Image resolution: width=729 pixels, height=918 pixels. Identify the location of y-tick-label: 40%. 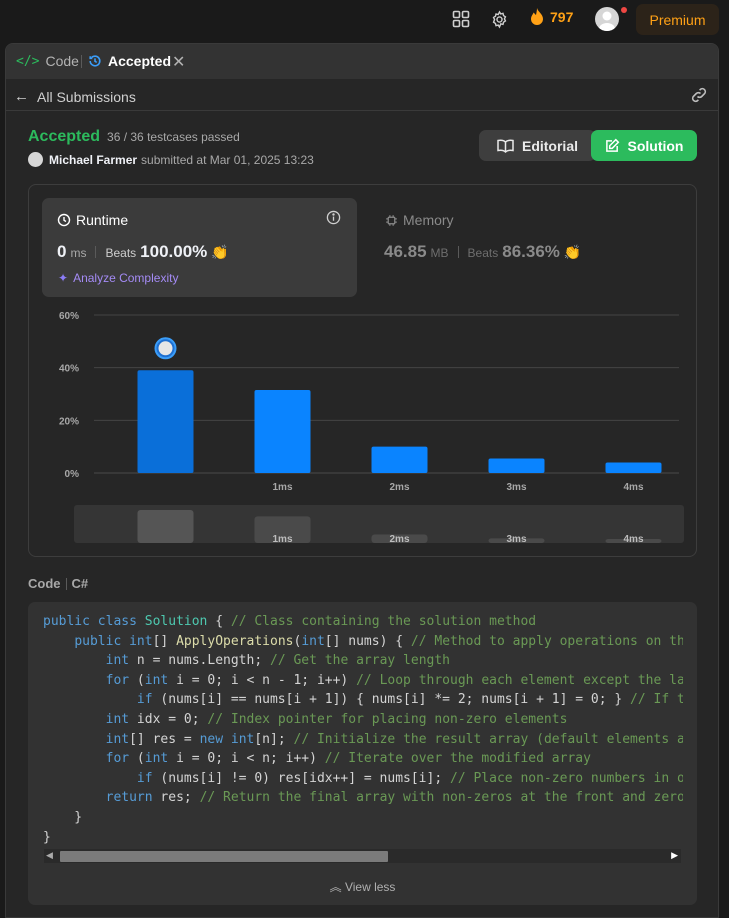
(69, 369).